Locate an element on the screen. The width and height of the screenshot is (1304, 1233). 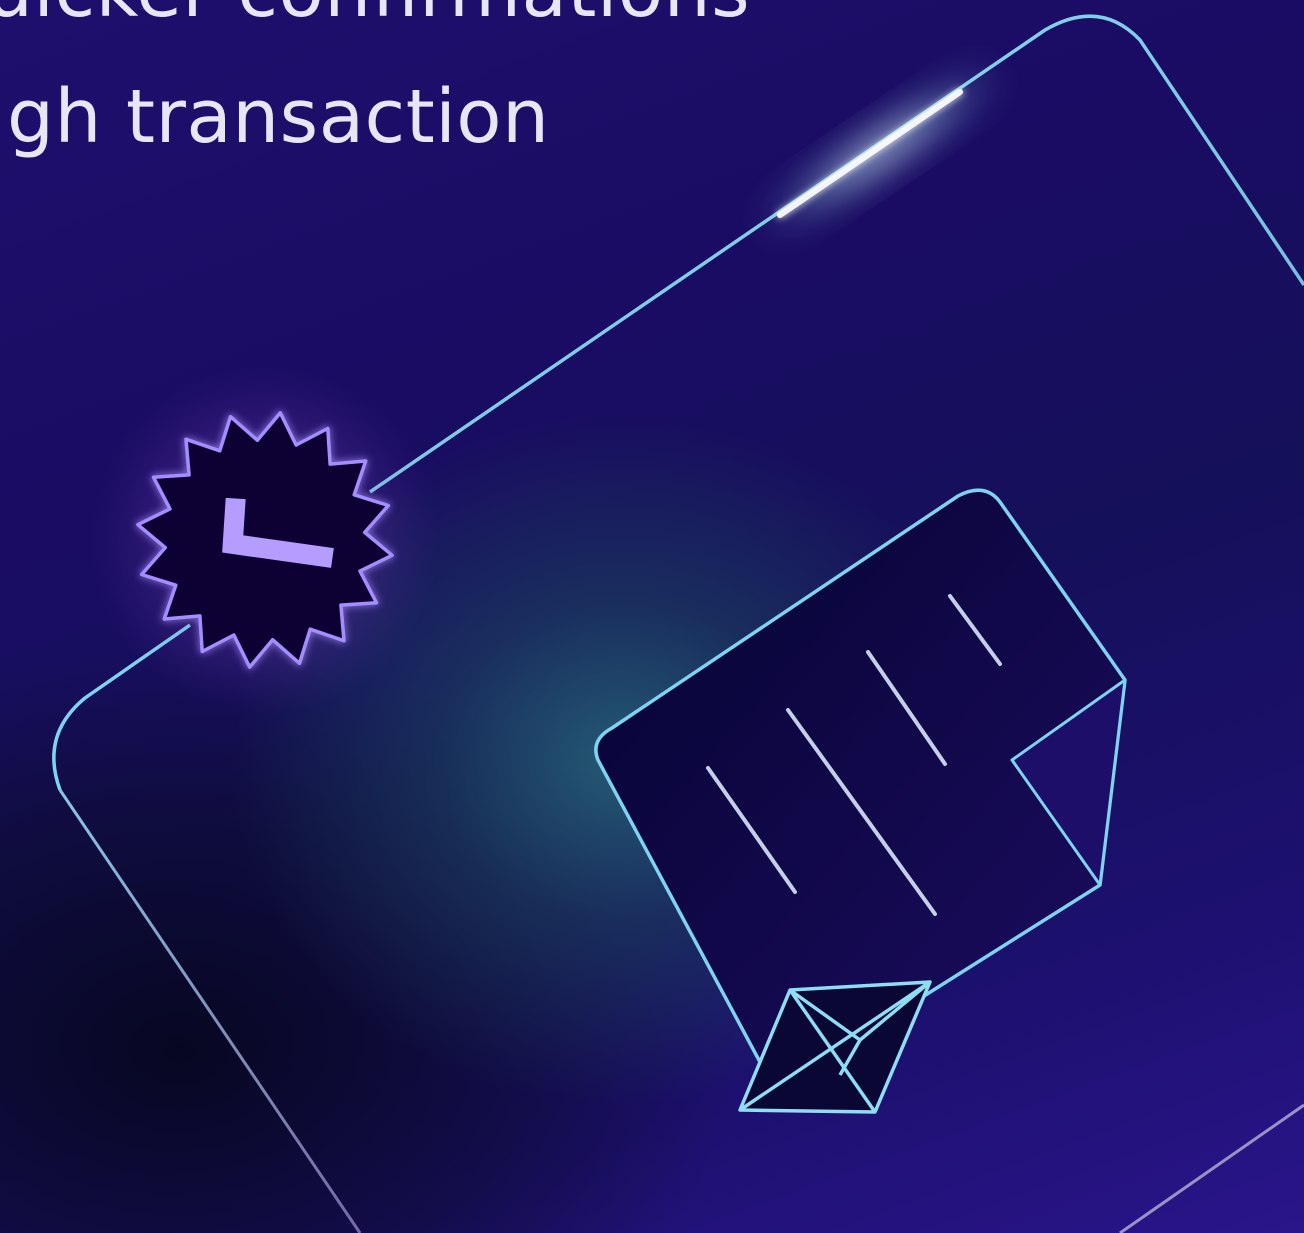
verified-check-badge-icon is located at coordinates (265, 540).